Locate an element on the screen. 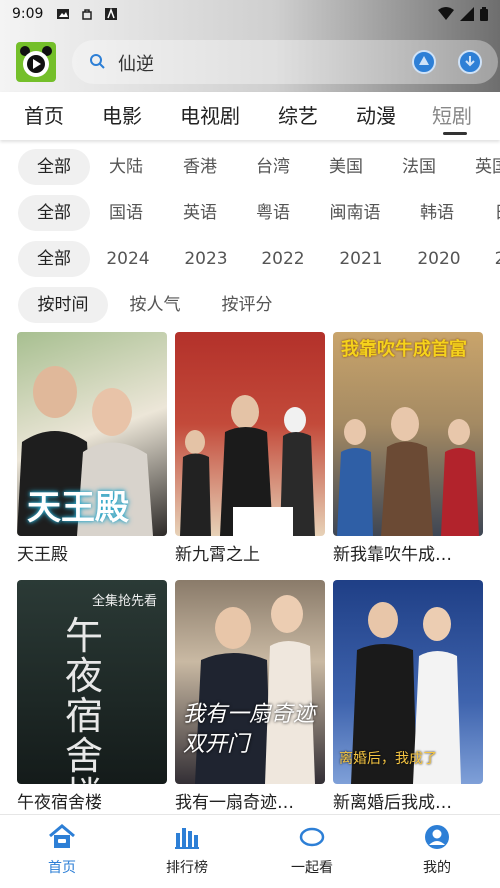 The image size is (500, 888). year-all-chip: 全部 is located at coordinates (54, 259).